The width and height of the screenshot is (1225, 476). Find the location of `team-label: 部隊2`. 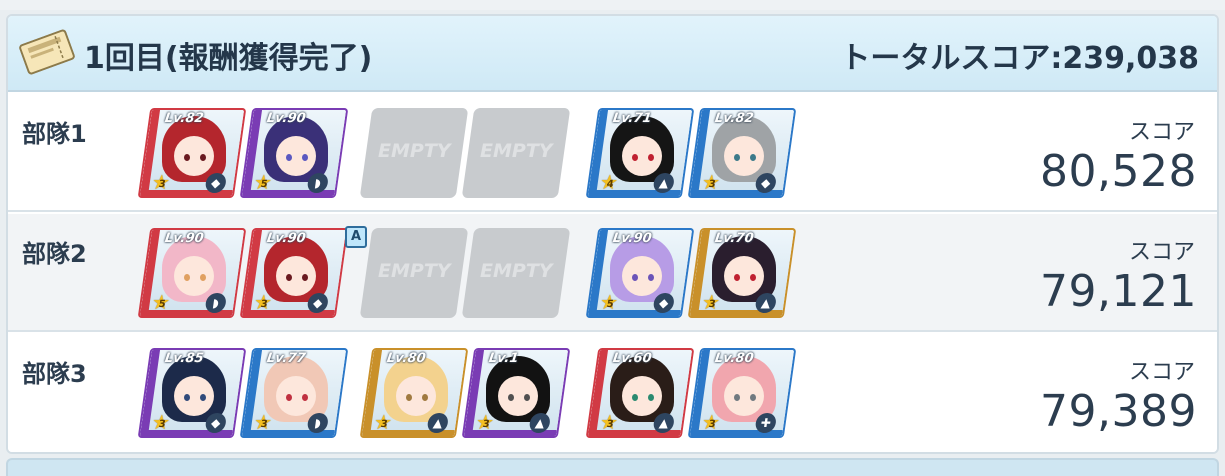

team-label: 部隊2 is located at coordinates (54, 254).